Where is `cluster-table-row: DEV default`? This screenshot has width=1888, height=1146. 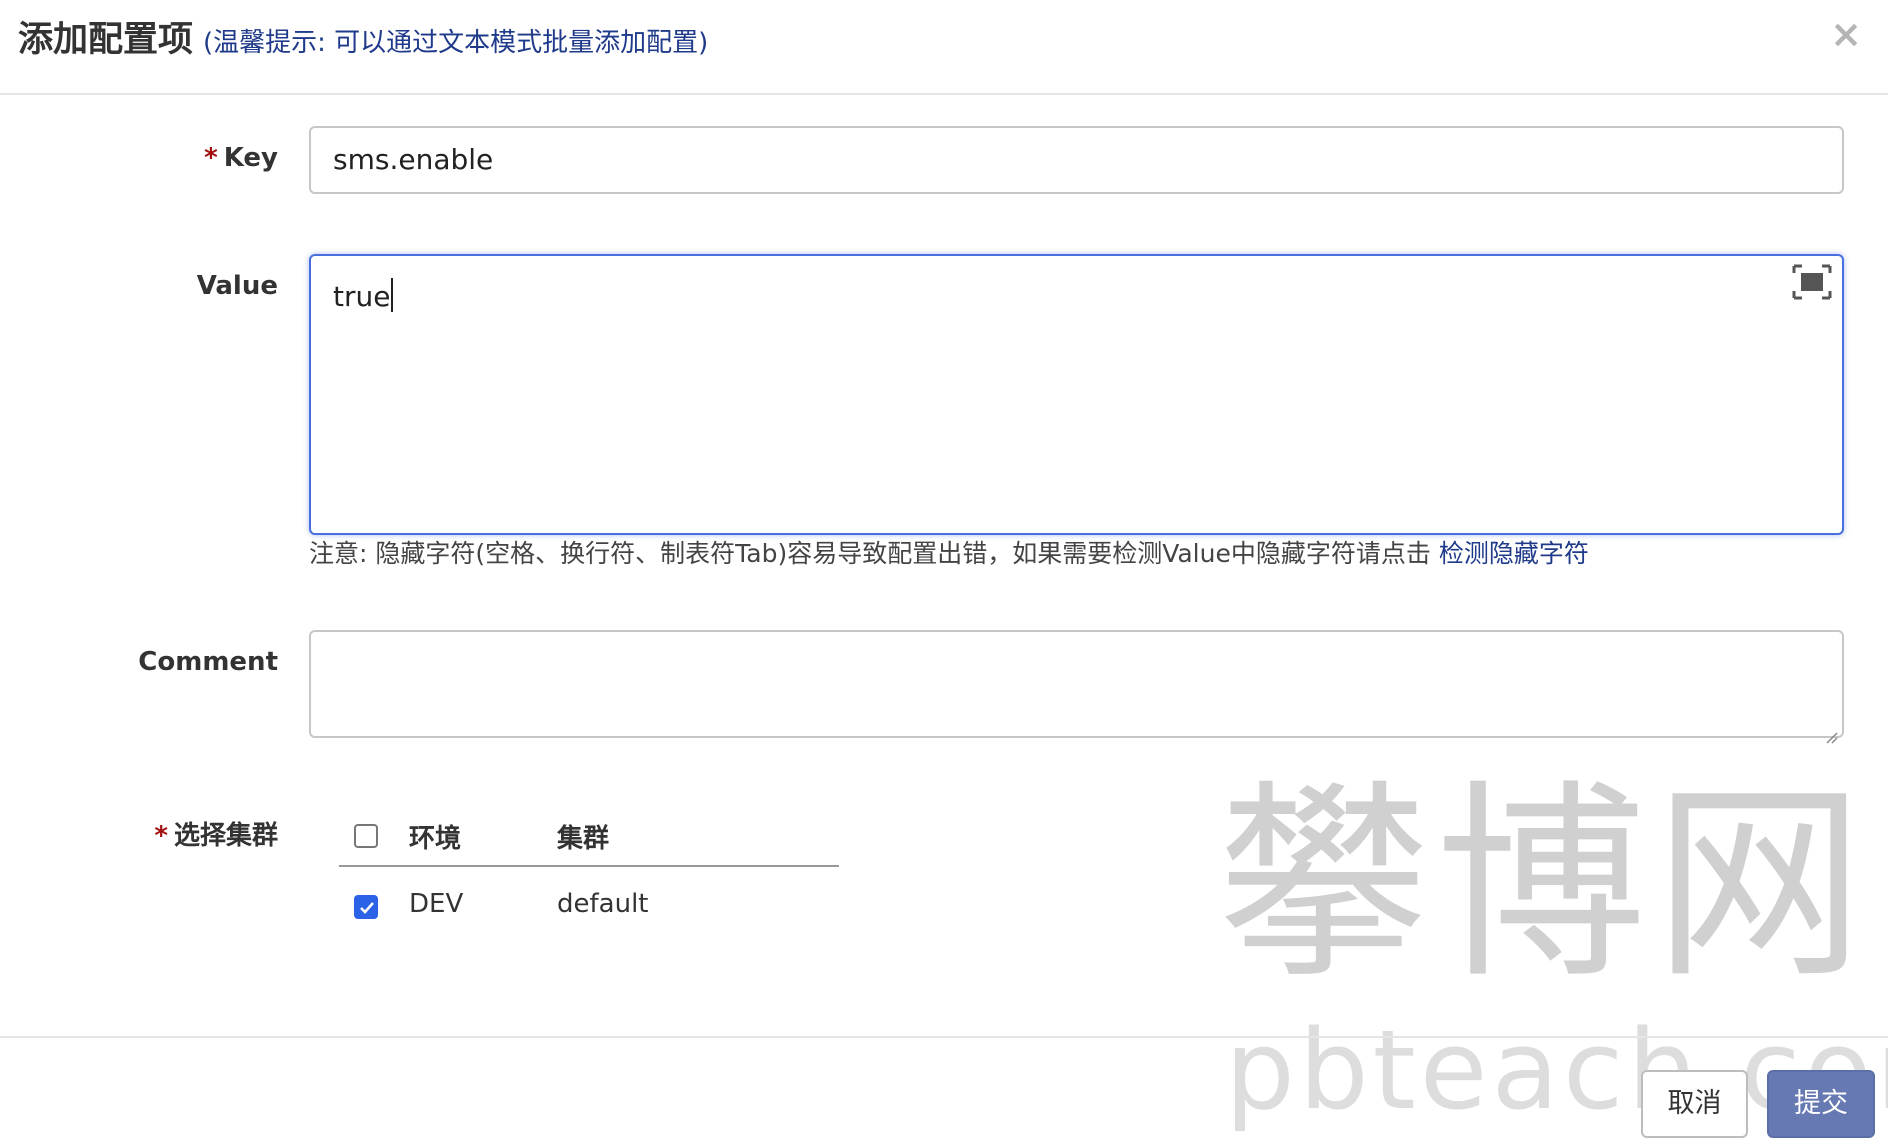 cluster-table-row: DEV default is located at coordinates (589, 903).